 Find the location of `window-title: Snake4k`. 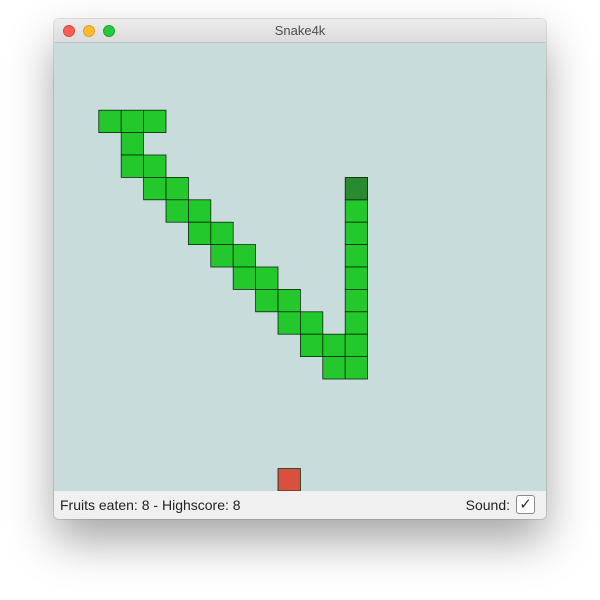

window-title: Snake4k is located at coordinates (300, 30).